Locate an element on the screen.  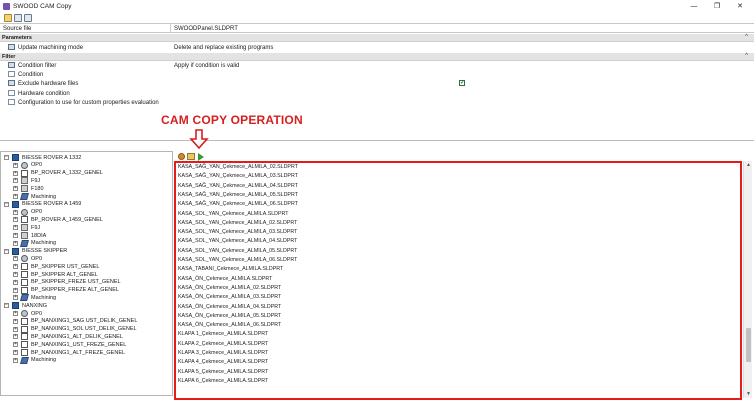
save-all-icon is located at coordinates (28, 18).